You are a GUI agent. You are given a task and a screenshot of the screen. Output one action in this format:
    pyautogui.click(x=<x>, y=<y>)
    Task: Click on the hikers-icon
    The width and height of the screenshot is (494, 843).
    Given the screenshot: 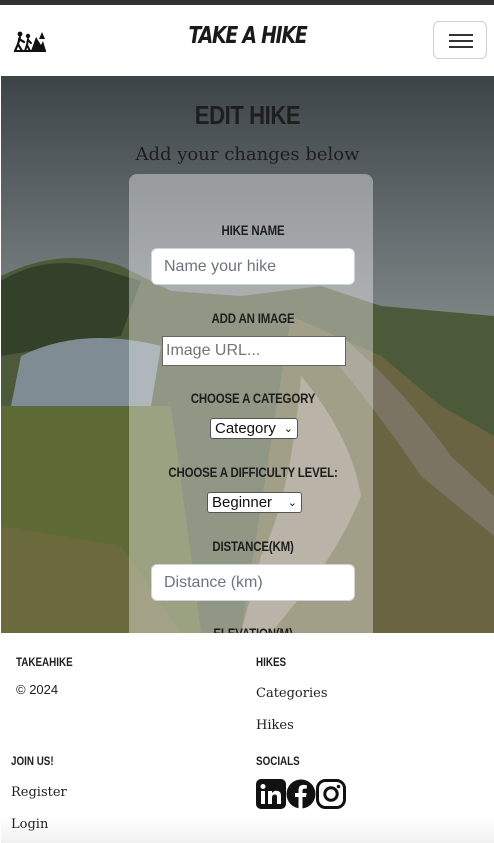 What is the action you would take?
    pyautogui.click(x=30, y=42)
    